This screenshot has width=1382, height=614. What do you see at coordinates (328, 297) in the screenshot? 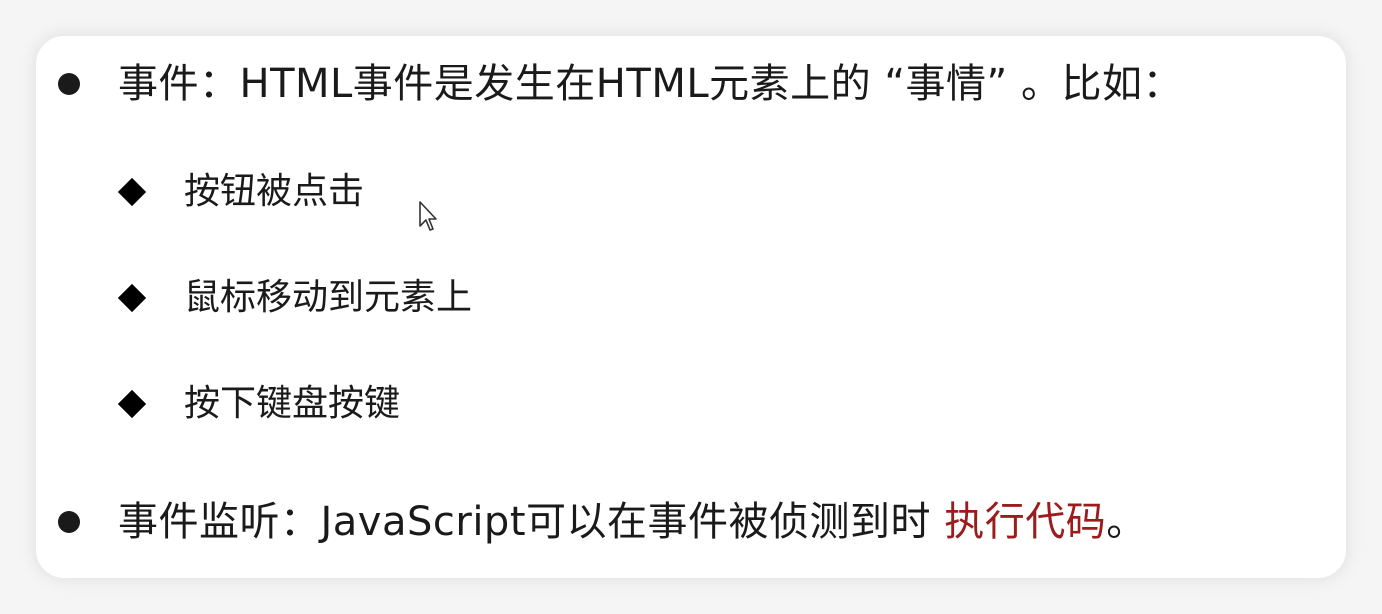
I see `subitem-text: 鼠标移动到元素上` at bounding box center [328, 297].